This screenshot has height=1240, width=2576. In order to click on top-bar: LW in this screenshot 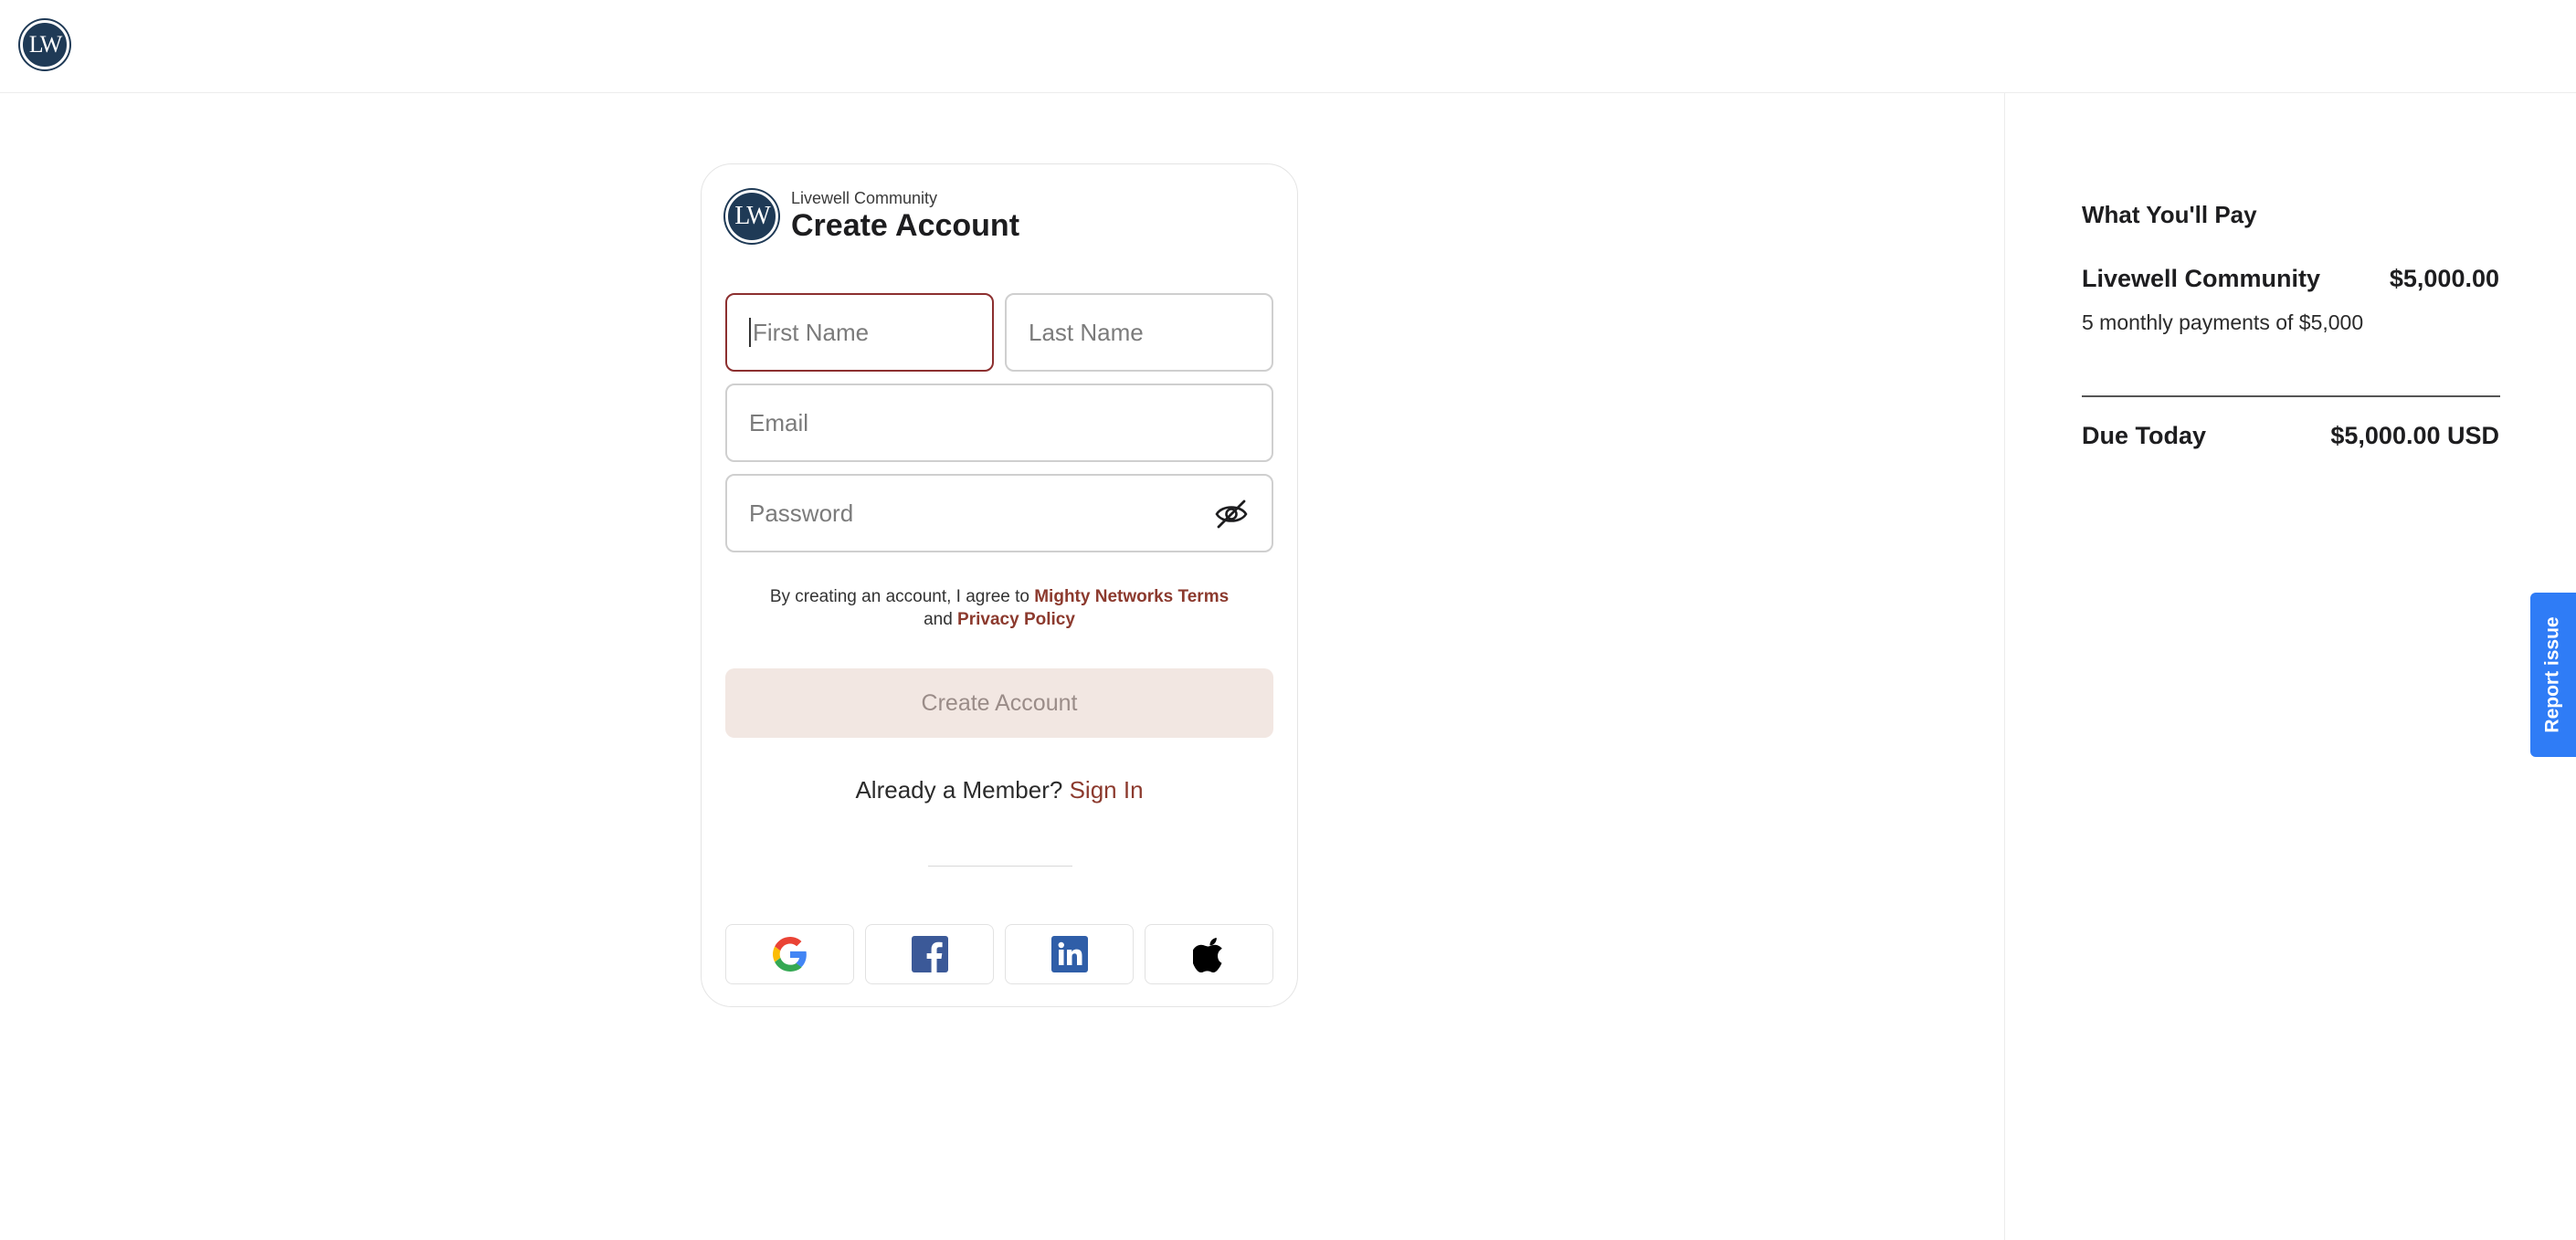, I will do `click(1288, 46)`.